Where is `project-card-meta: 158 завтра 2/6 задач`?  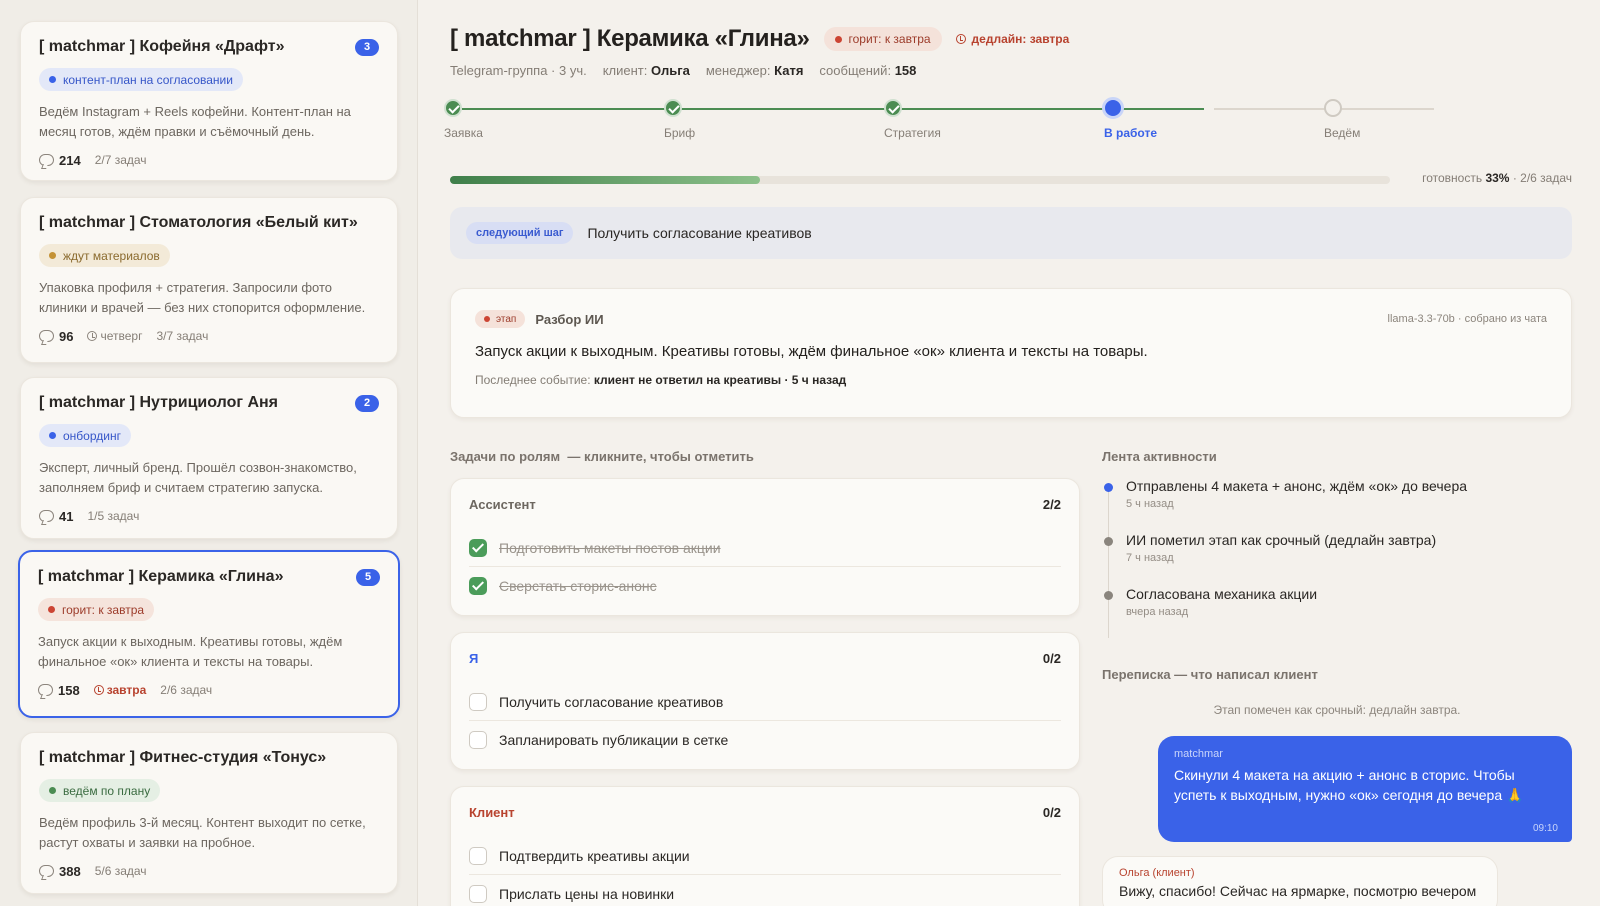 project-card-meta: 158 завтра 2/6 задач is located at coordinates (209, 690).